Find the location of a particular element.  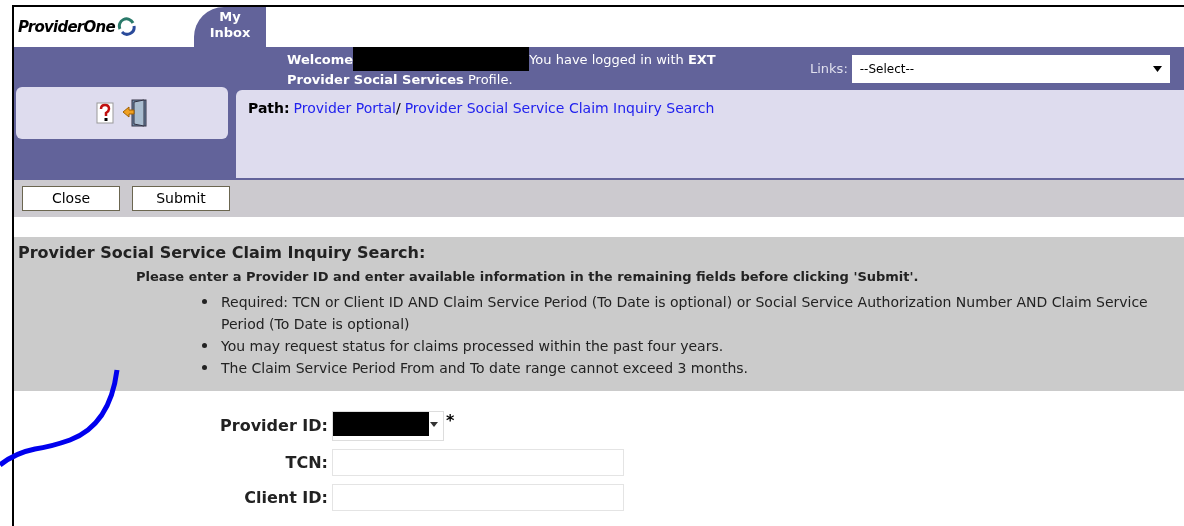

field-label: Provider ID: is located at coordinates (274, 426).